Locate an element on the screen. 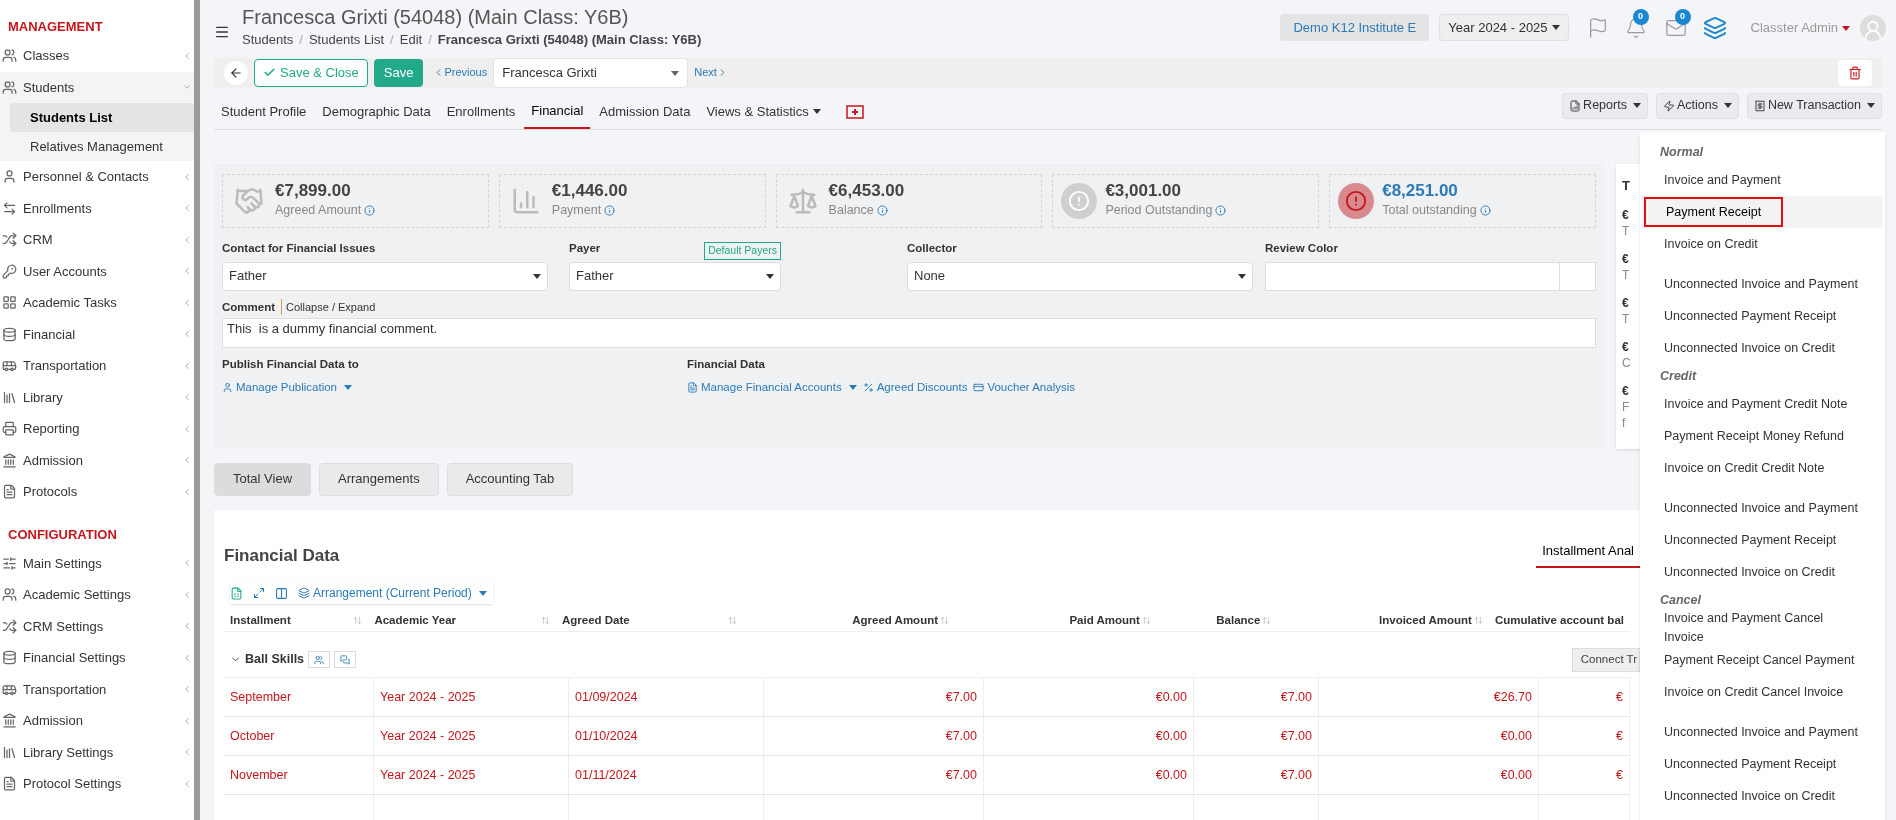  menu-item: Invoice and Payment Cancel Invoice is located at coordinates (1762, 628).